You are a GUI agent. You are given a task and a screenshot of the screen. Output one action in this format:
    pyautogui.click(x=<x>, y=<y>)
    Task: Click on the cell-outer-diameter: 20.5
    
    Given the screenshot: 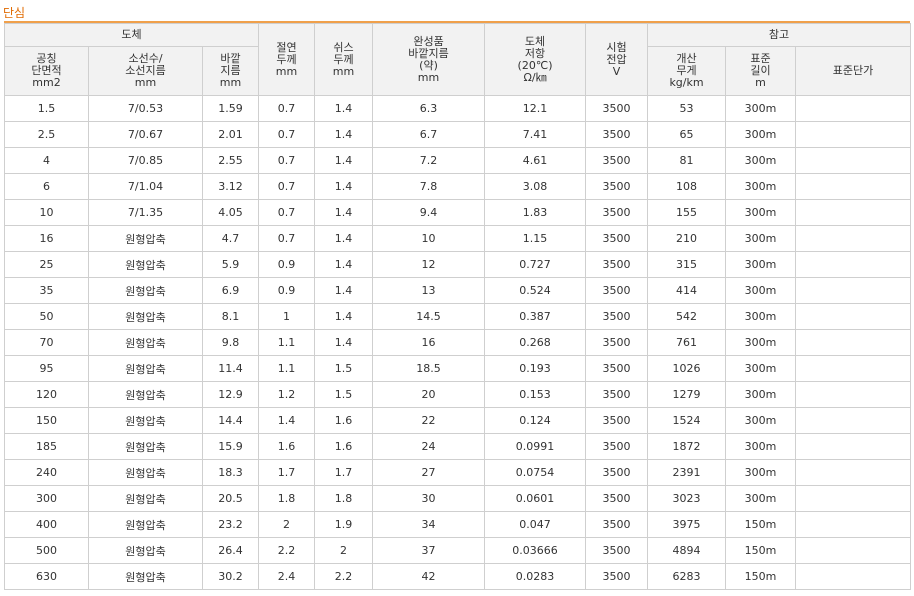 What is the action you would take?
    pyautogui.click(x=230, y=498)
    